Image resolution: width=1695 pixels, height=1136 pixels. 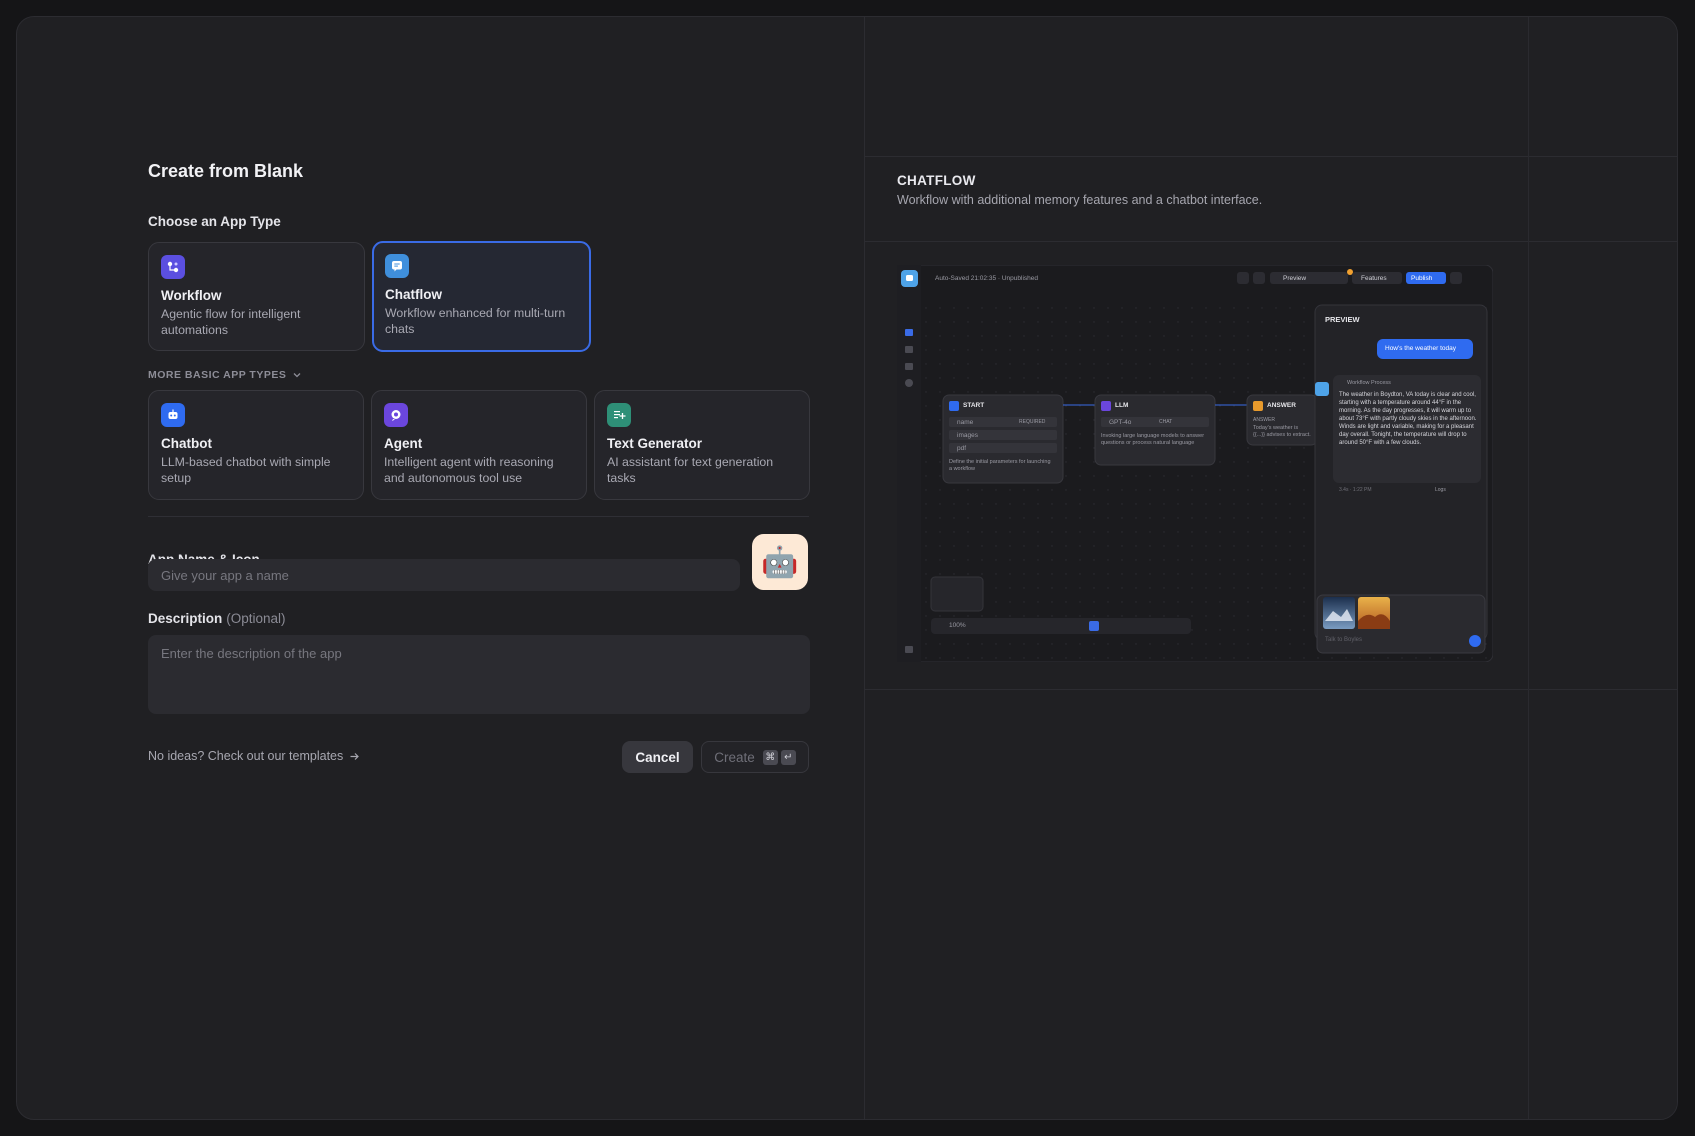 What do you see at coordinates (191, 295) in the screenshot?
I see `app-type-name: Workflow` at bounding box center [191, 295].